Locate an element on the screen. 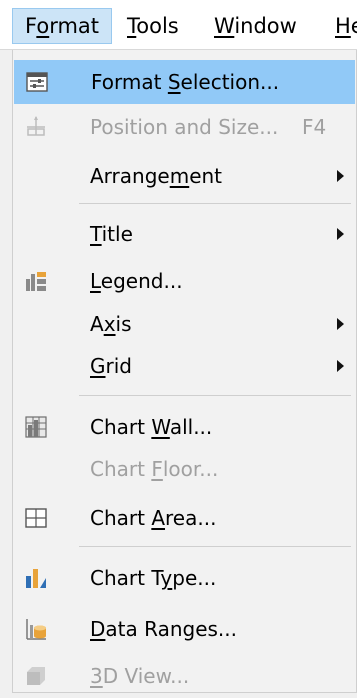 The height and width of the screenshot is (698, 357). menu-tools-label: Tools is located at coordinates (153, 26).